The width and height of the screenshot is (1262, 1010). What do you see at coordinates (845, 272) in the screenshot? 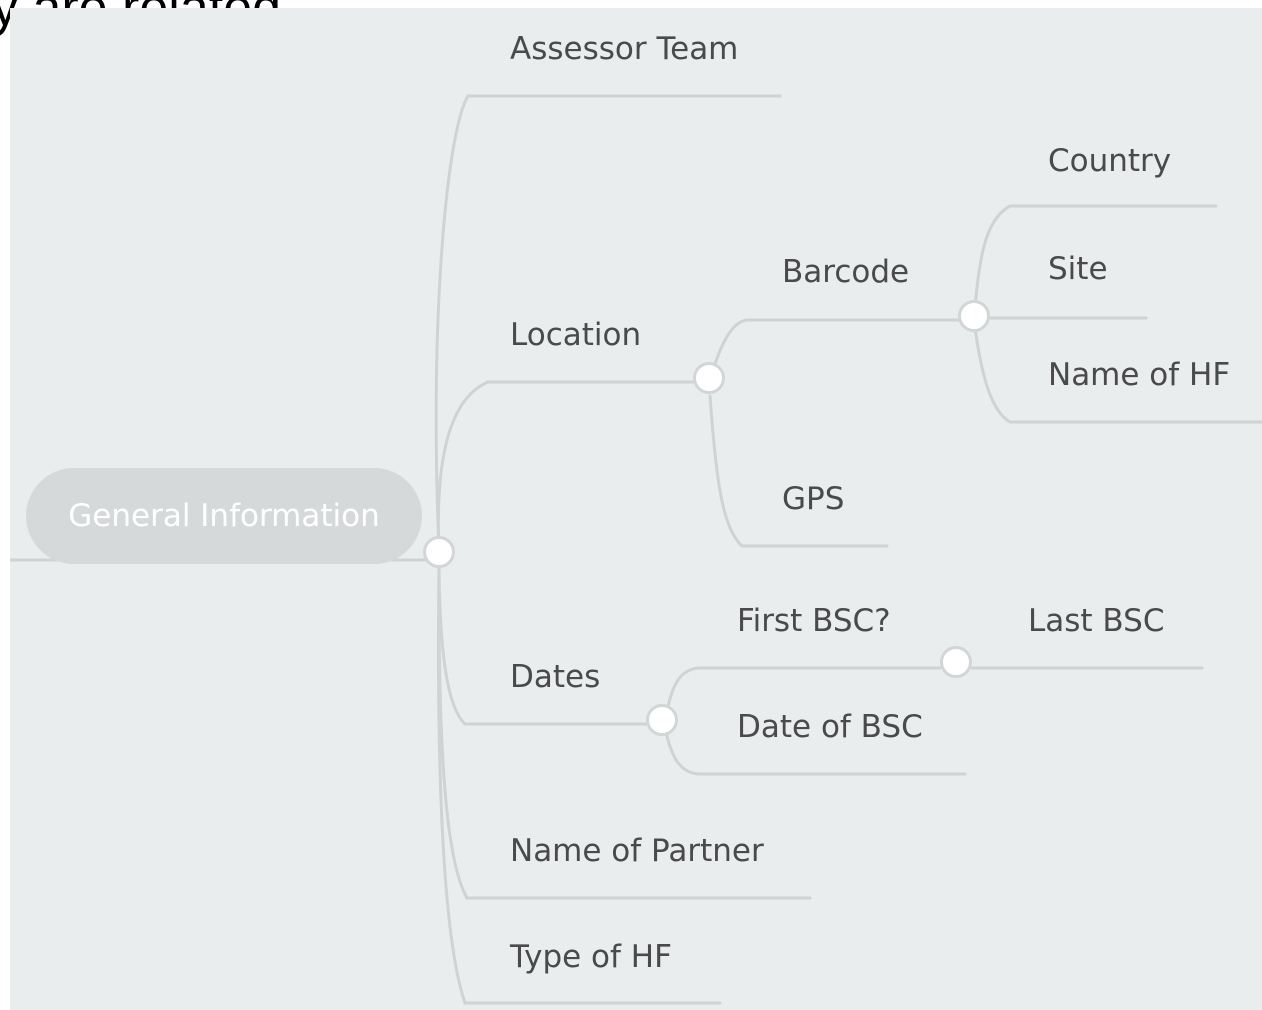
I see `node-barcode: Barcode` at bounding box center [845, 272].